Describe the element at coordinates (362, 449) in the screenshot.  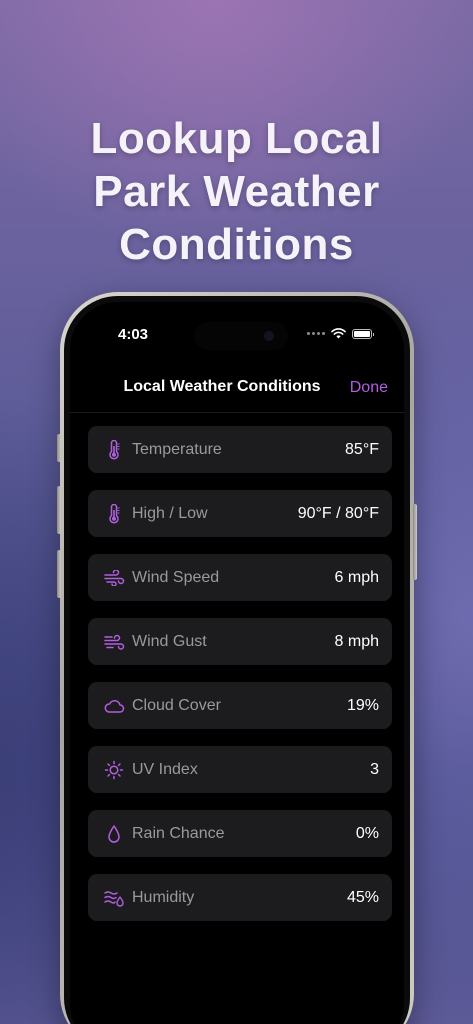
I see `row-value: 85°F` at that location.